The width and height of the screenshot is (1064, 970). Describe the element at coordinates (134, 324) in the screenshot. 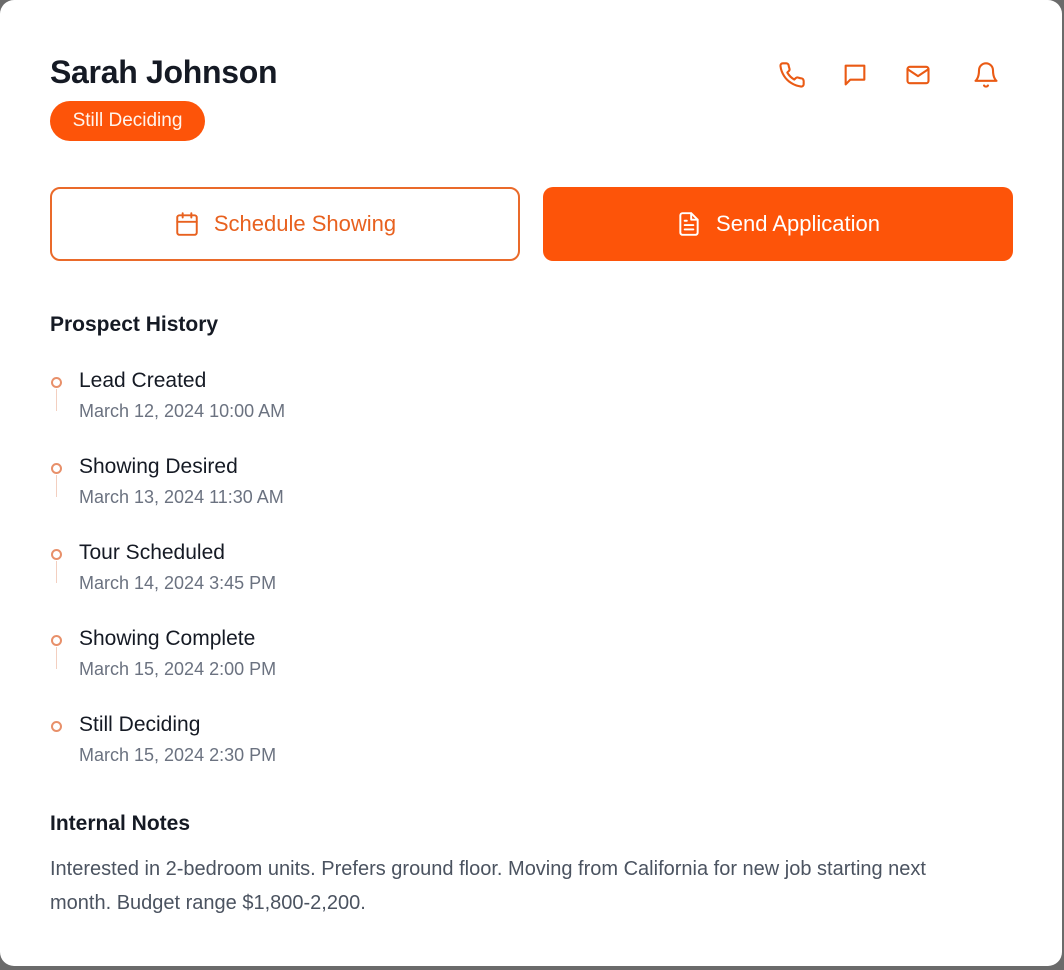

I see `prospect-history-title: Prospect History` at that location.